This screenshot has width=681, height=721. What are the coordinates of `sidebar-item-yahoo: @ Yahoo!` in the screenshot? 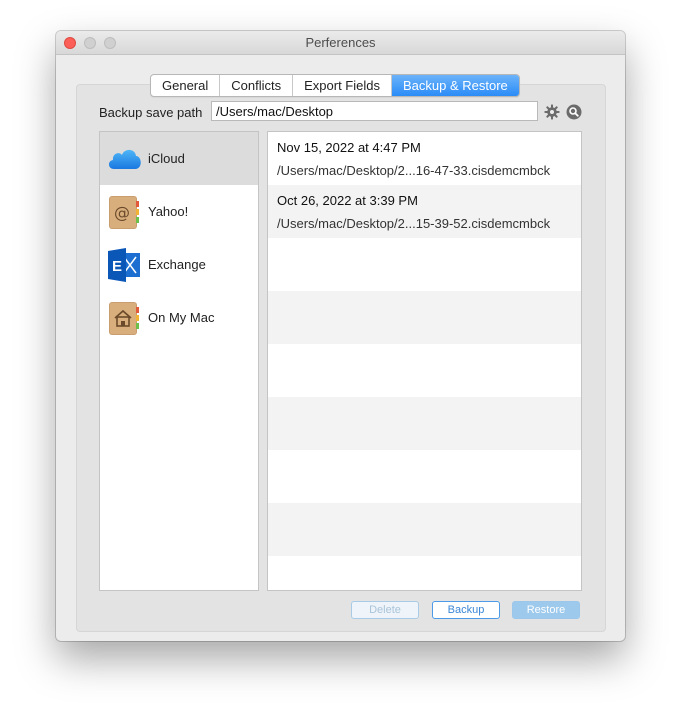 It's located at (179, 211).